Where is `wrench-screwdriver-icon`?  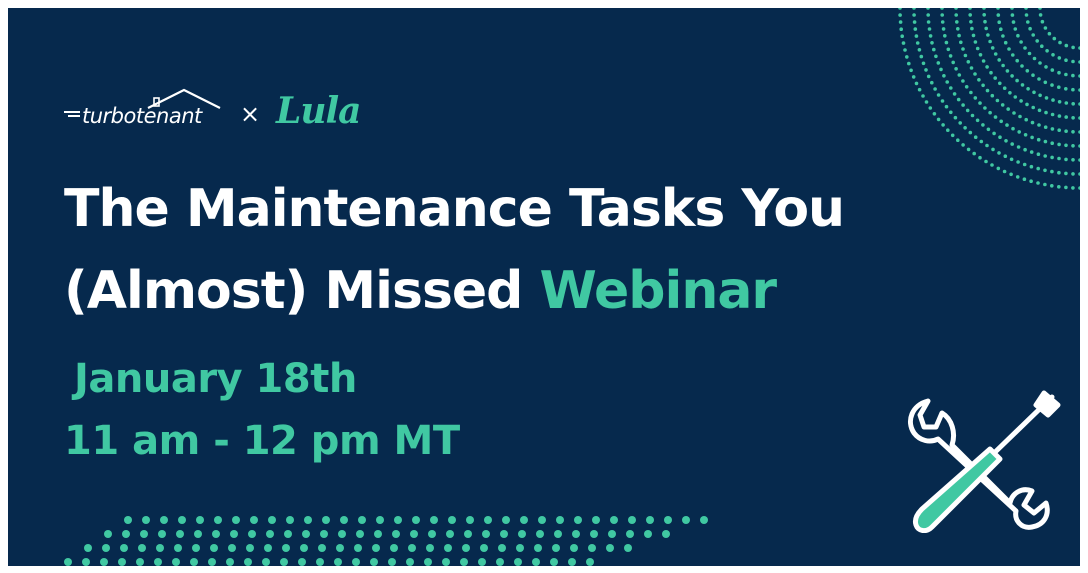 wrench-screwdriver-icon is located at coordinates (984, 461).